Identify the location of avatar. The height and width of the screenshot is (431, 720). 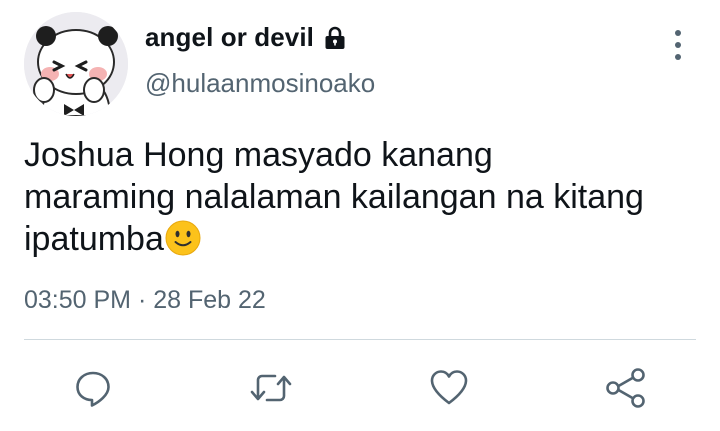
(76, 64).